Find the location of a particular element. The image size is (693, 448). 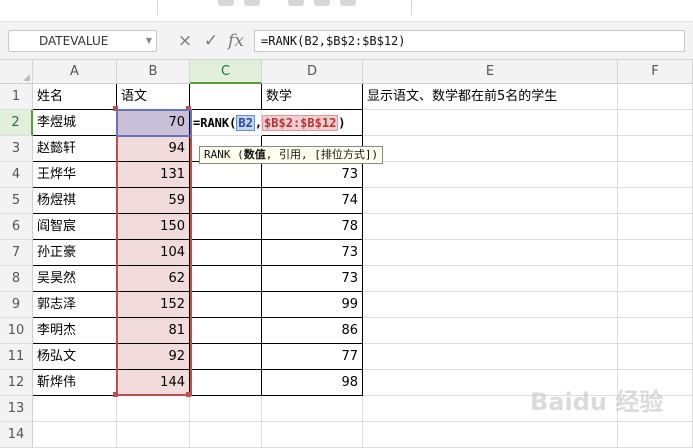

column-header-d: D is located at coordinates (312, 72).